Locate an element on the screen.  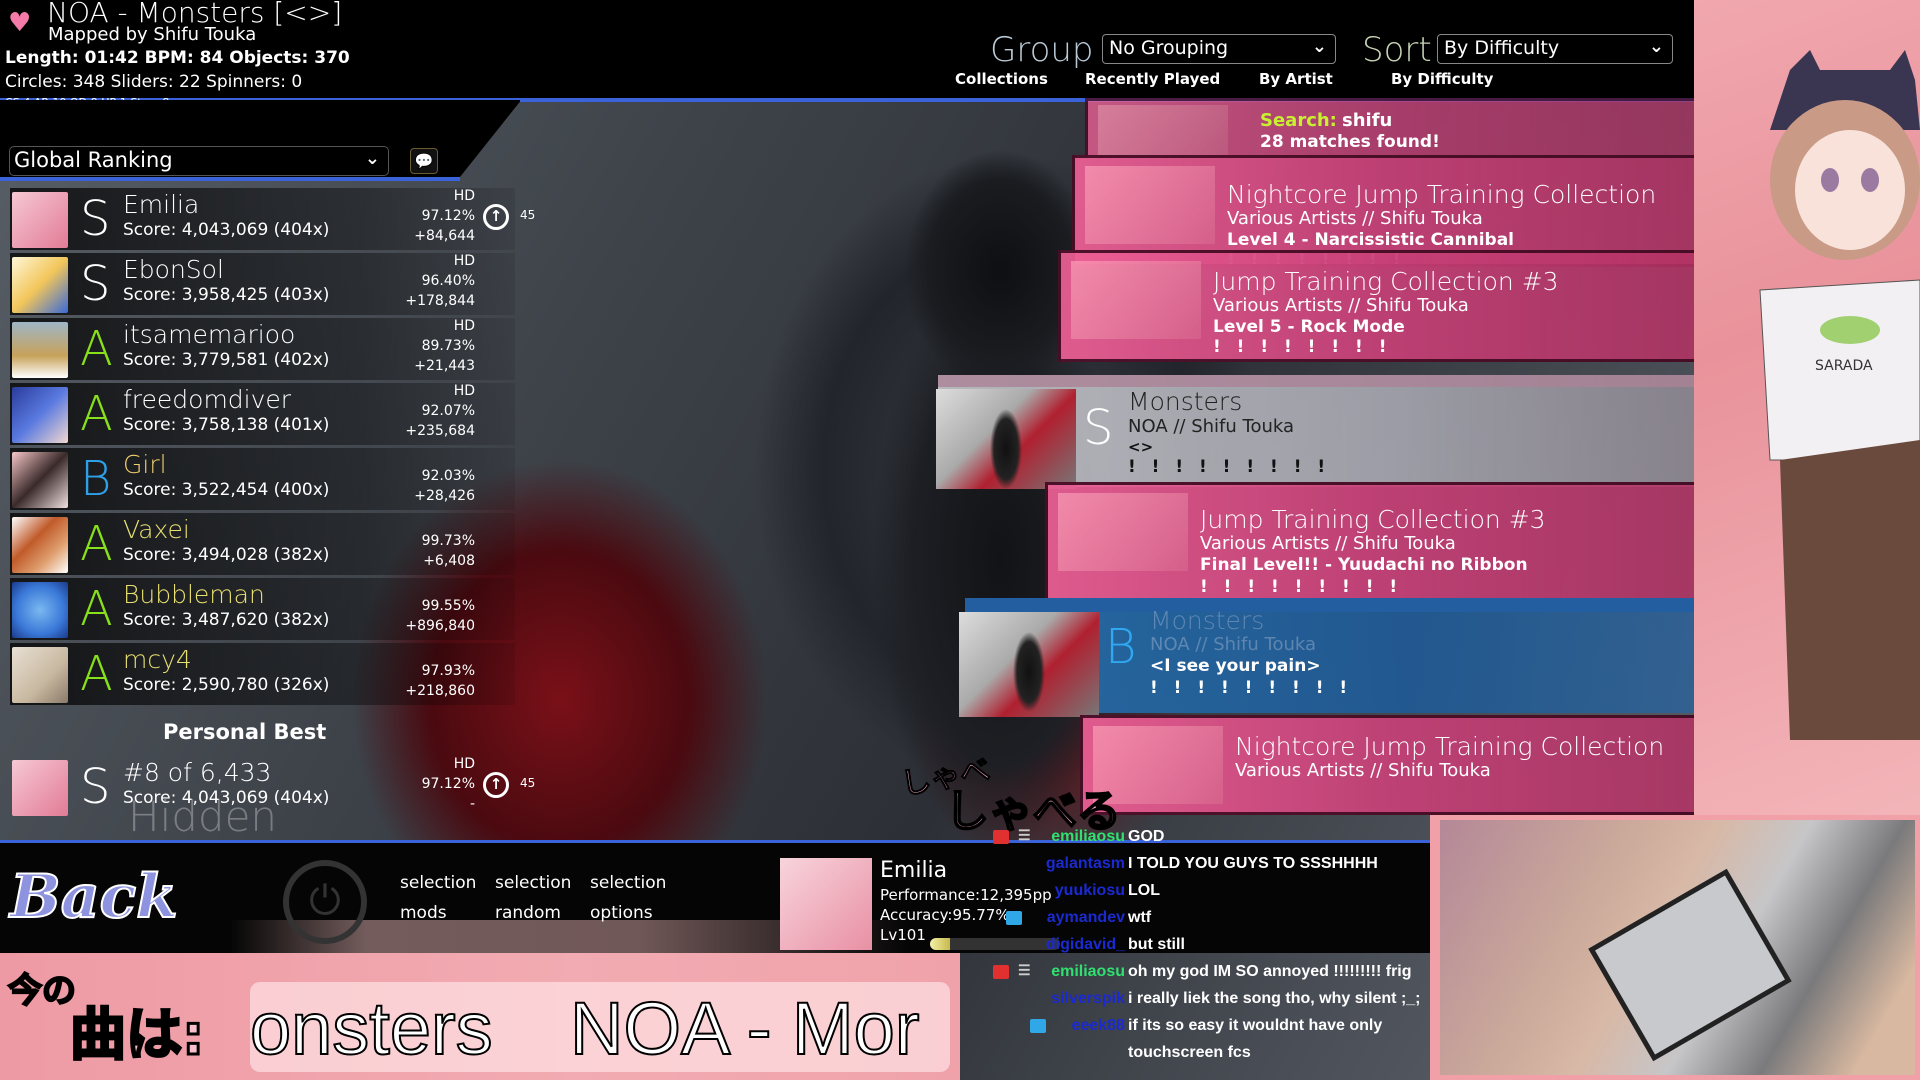
player-score: Score: 3,779,581 (402x) is located at coordinates (226, 360).